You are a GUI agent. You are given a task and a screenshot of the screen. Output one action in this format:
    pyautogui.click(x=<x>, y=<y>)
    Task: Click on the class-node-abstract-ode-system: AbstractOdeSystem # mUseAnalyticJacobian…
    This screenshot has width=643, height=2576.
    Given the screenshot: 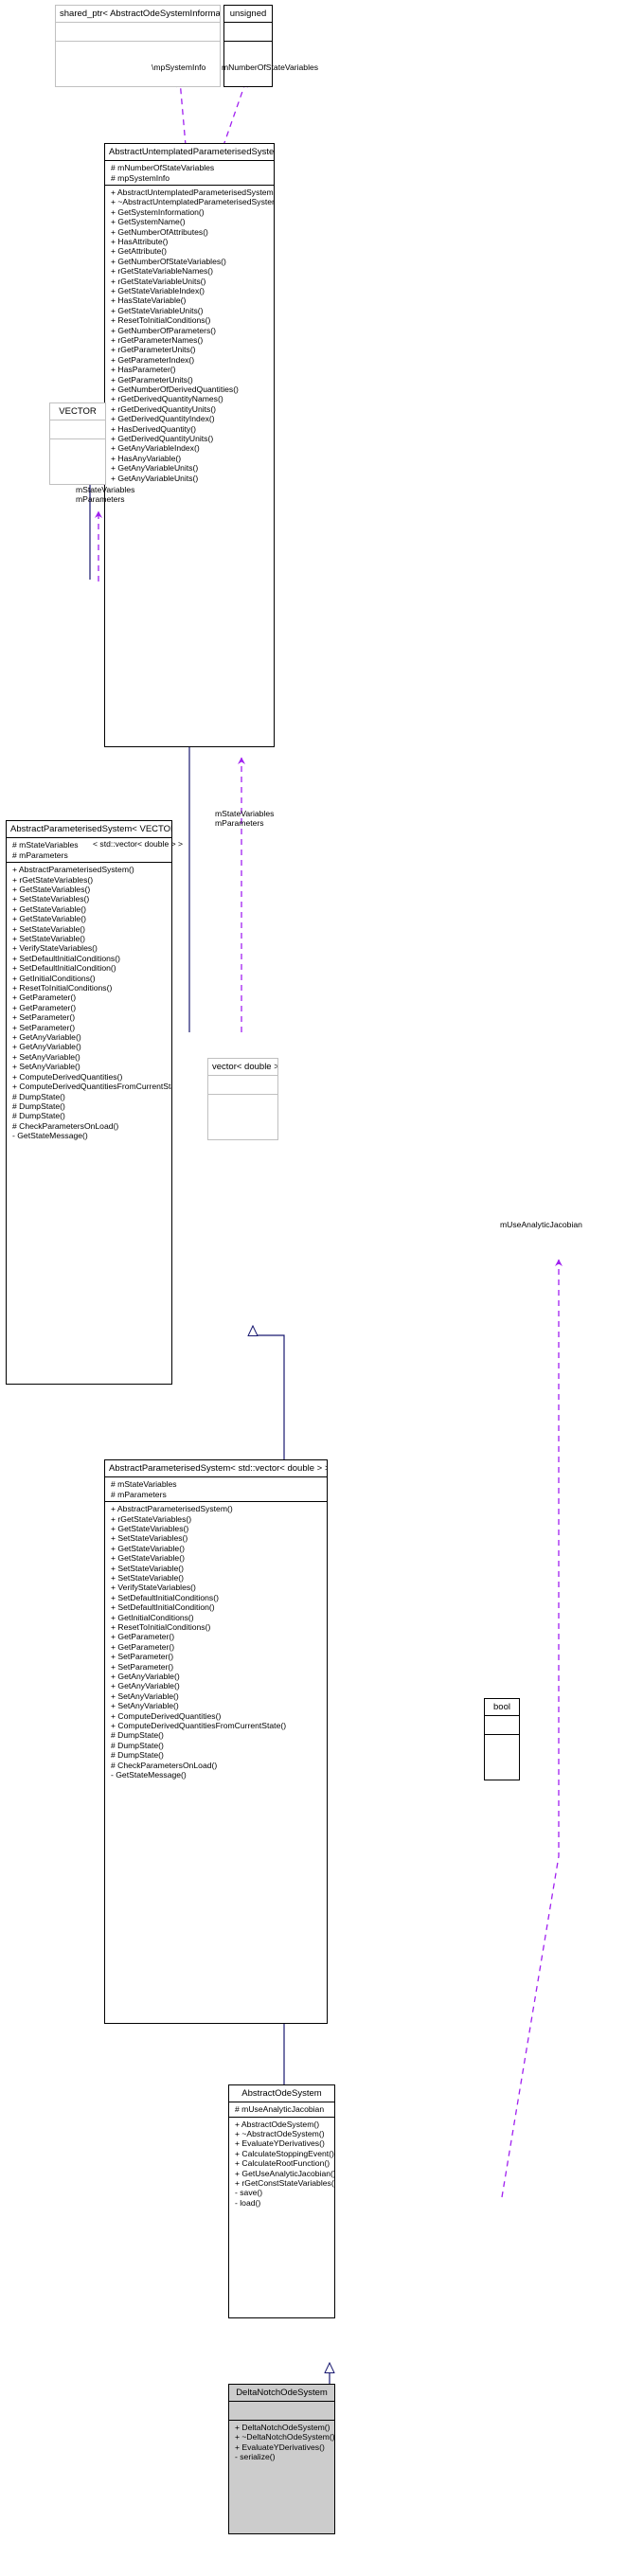 What is the action you would take?
    pyautogui.click(x=281, y=2201)
    